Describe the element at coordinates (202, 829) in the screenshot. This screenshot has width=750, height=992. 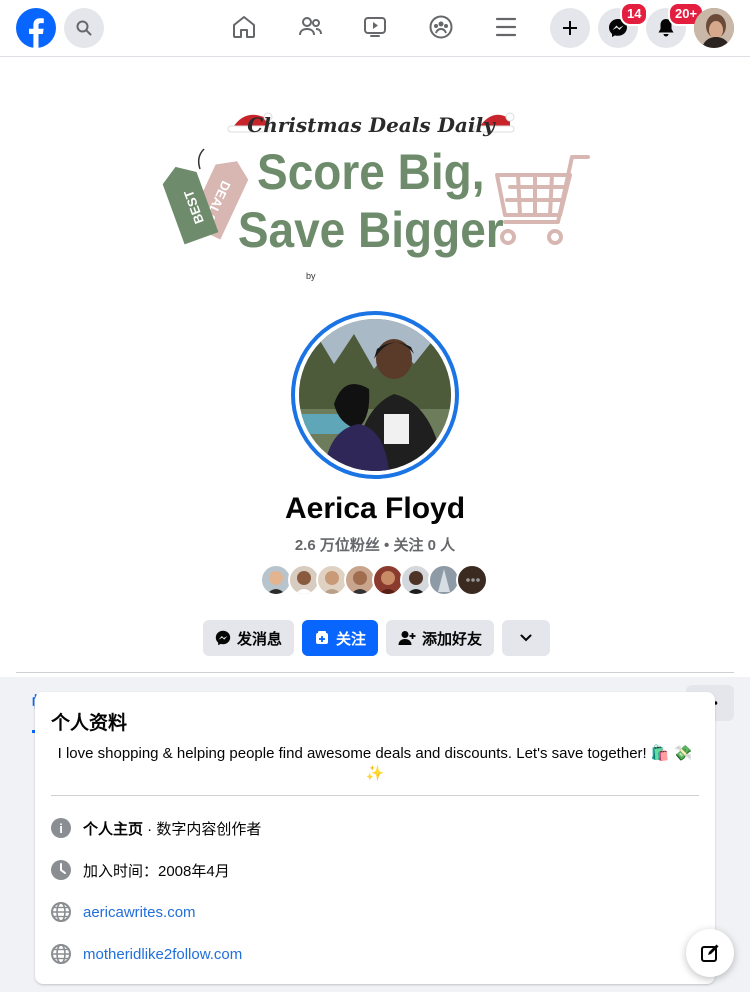
I see `page-category: · 数字内容创作者` at that location.